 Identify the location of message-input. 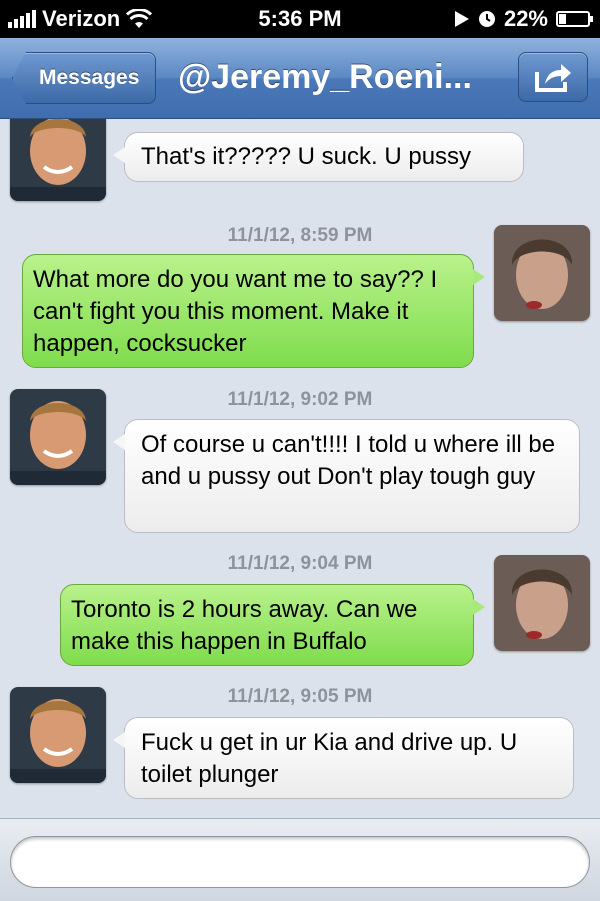
(300, 862).